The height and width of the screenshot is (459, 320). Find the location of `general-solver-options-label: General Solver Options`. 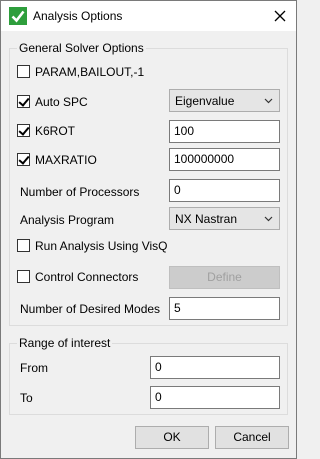

general-solver-options-label: General Solver Options is located at coordinates (81, 48).